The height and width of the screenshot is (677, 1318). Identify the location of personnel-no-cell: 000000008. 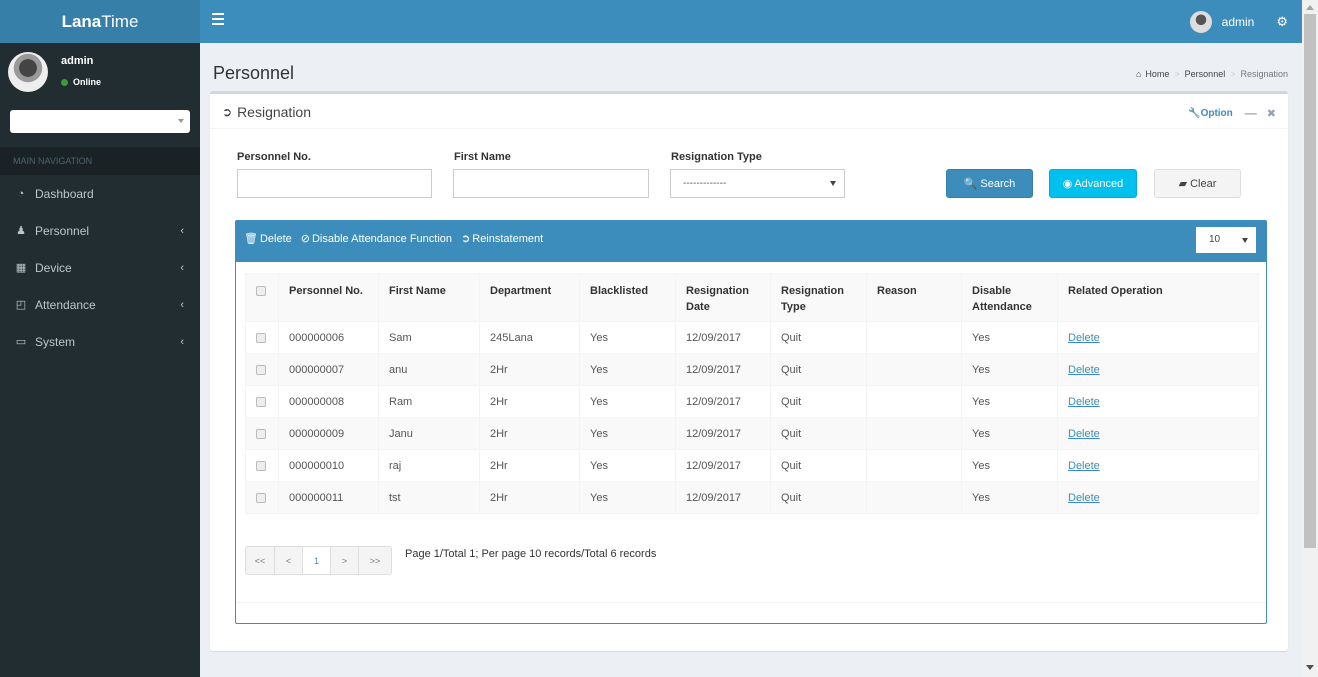
(328, 401).